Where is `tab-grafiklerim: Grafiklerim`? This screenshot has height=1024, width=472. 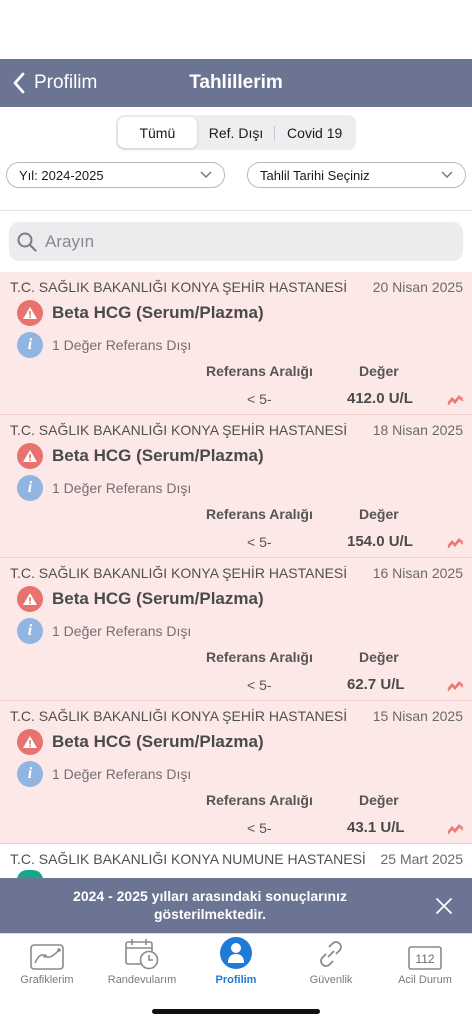 tab-grafiklerim: Grafiklerim is located at coordinates (47, 963).